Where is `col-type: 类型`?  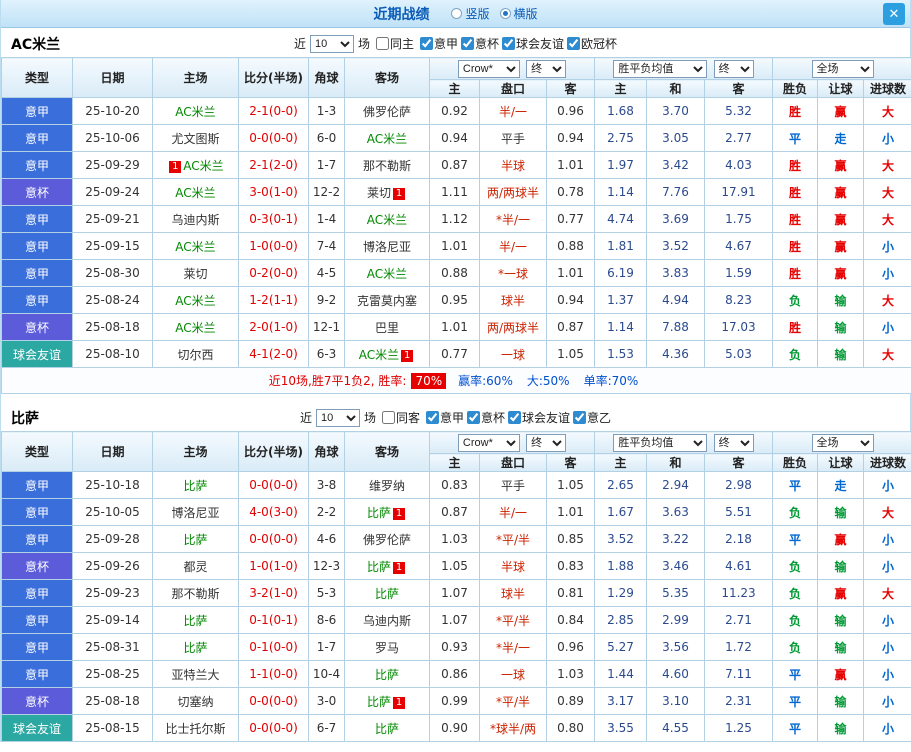 col-type: 类型 is located at coordinates (37, 451).